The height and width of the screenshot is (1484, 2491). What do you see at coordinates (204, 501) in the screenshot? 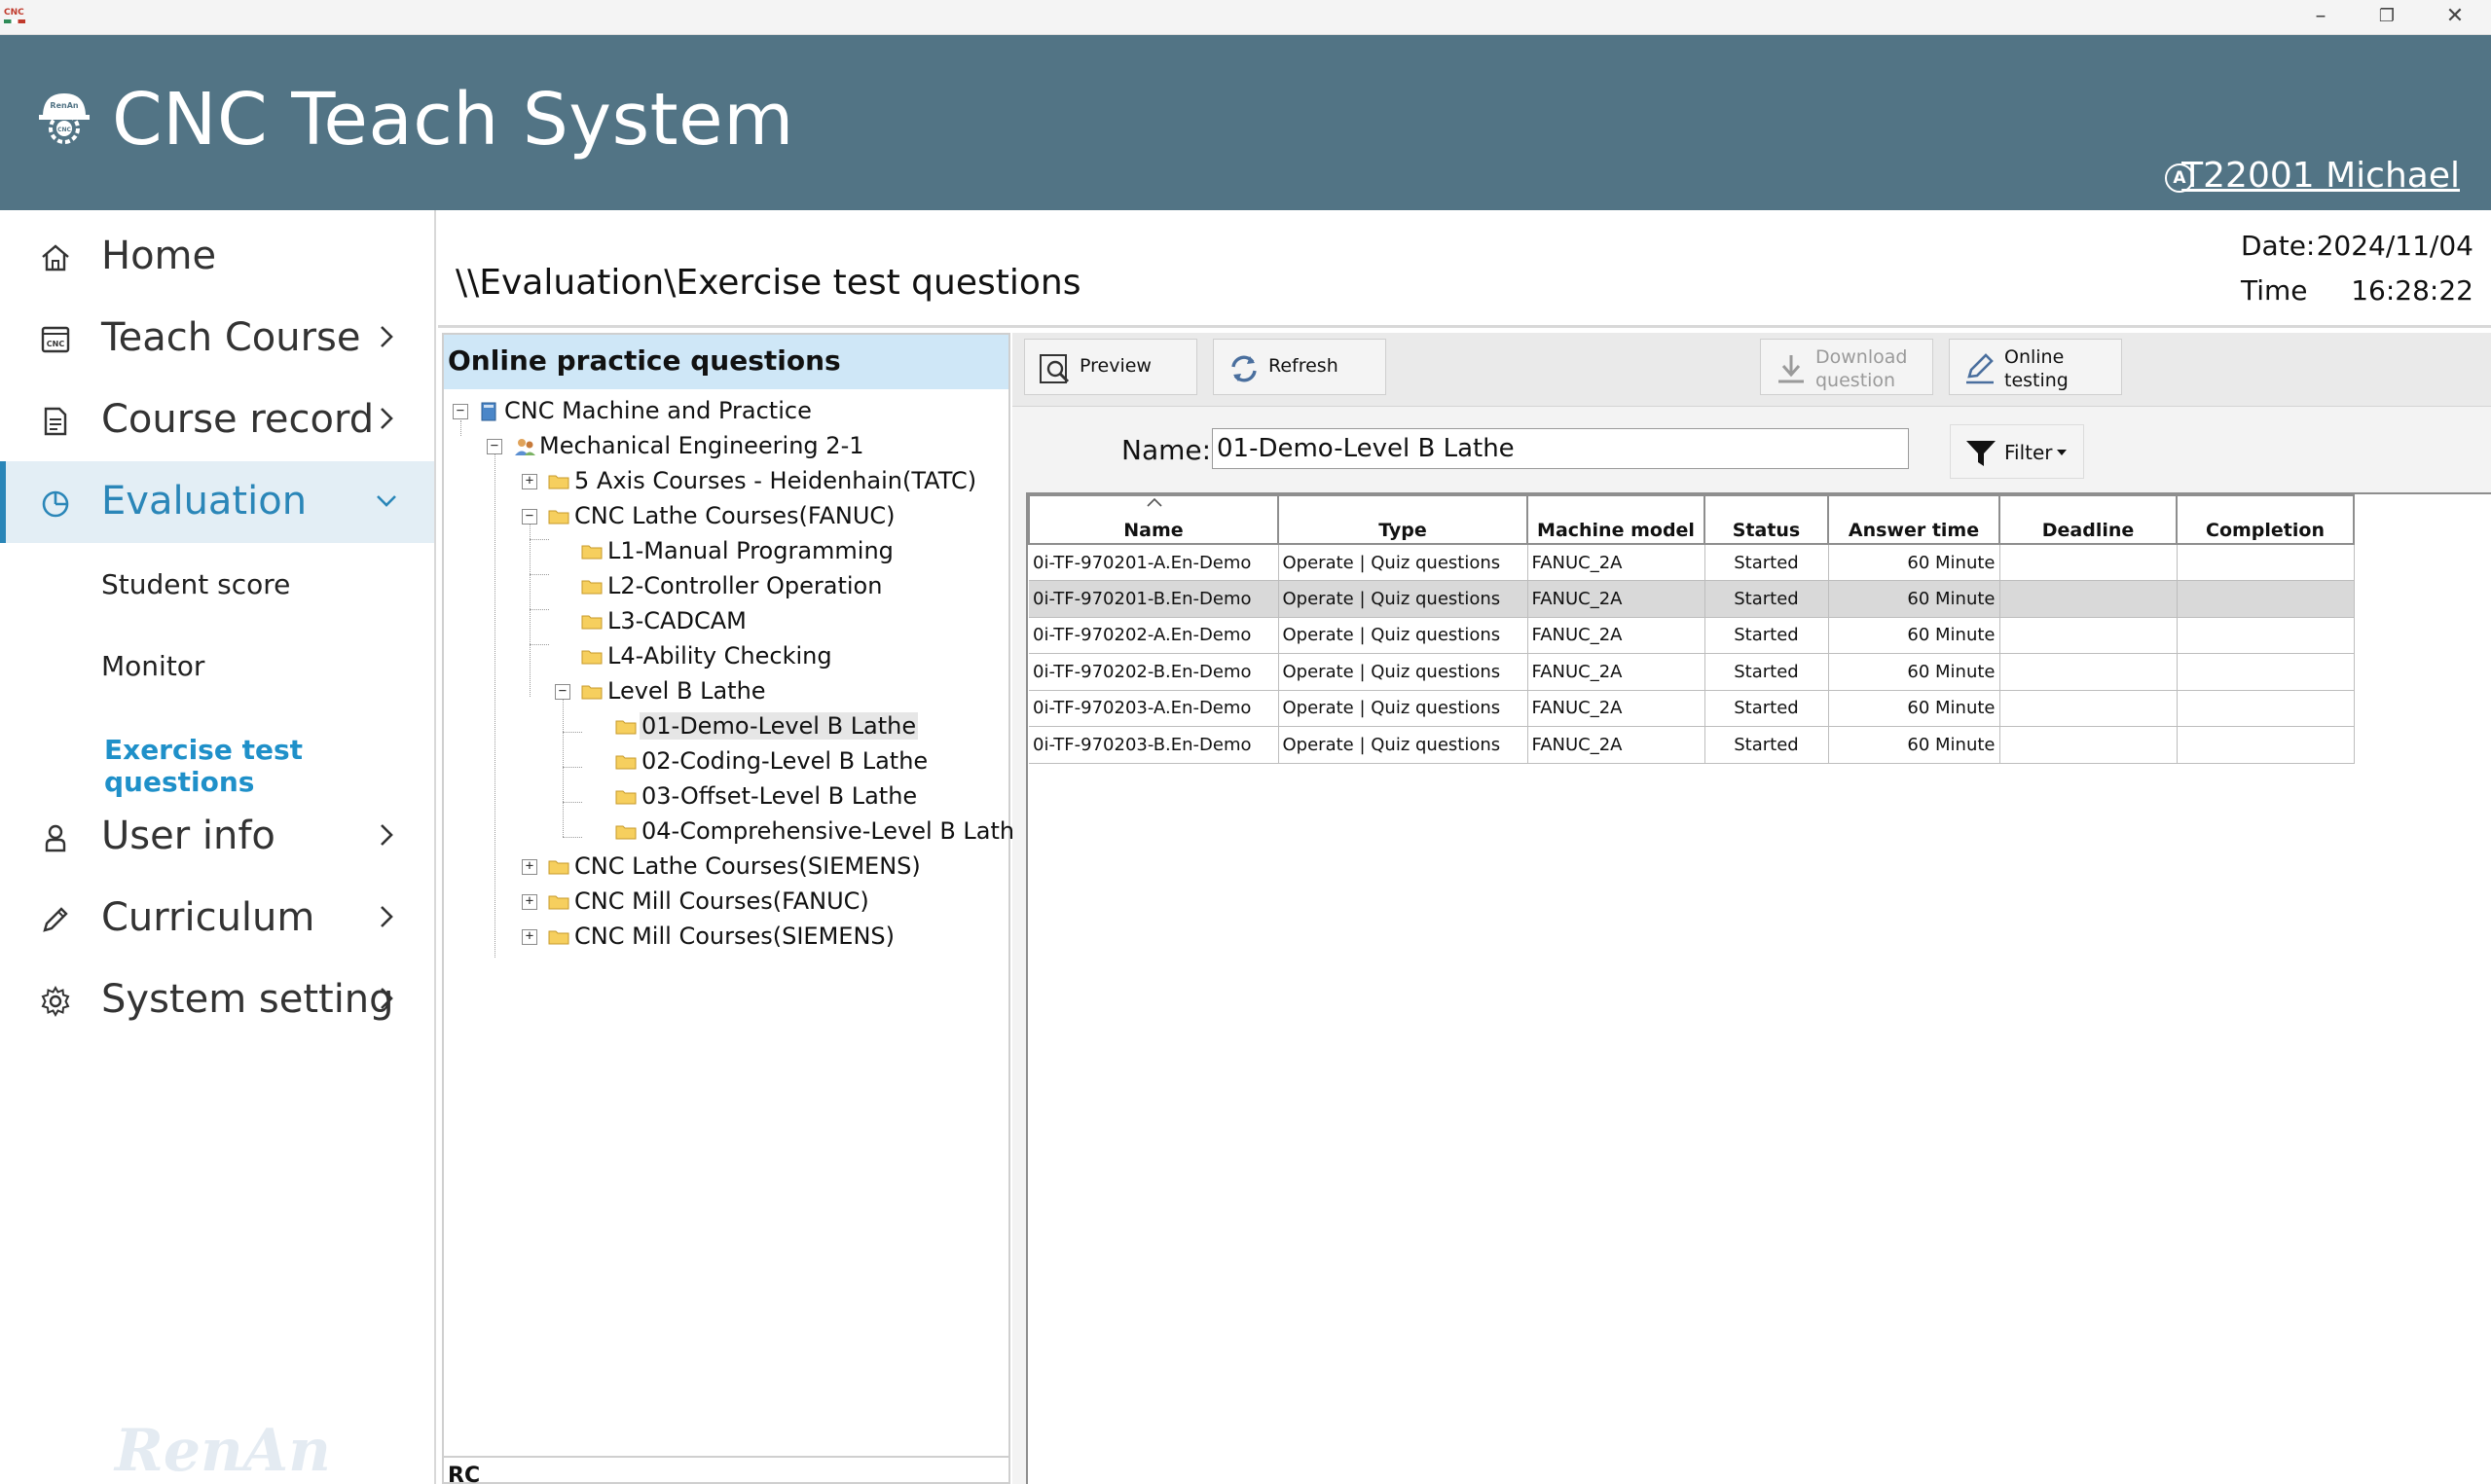
I see `sidebar-item-label: Evaluation` at bounding box center [204, 501].